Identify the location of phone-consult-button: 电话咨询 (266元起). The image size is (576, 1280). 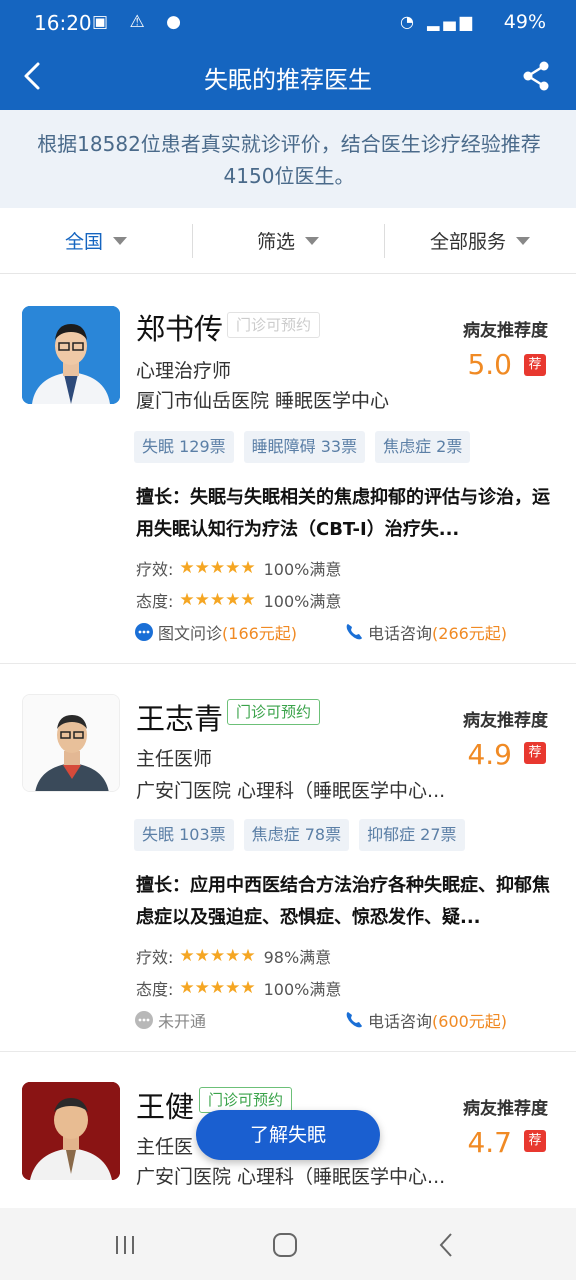
(425, 632).